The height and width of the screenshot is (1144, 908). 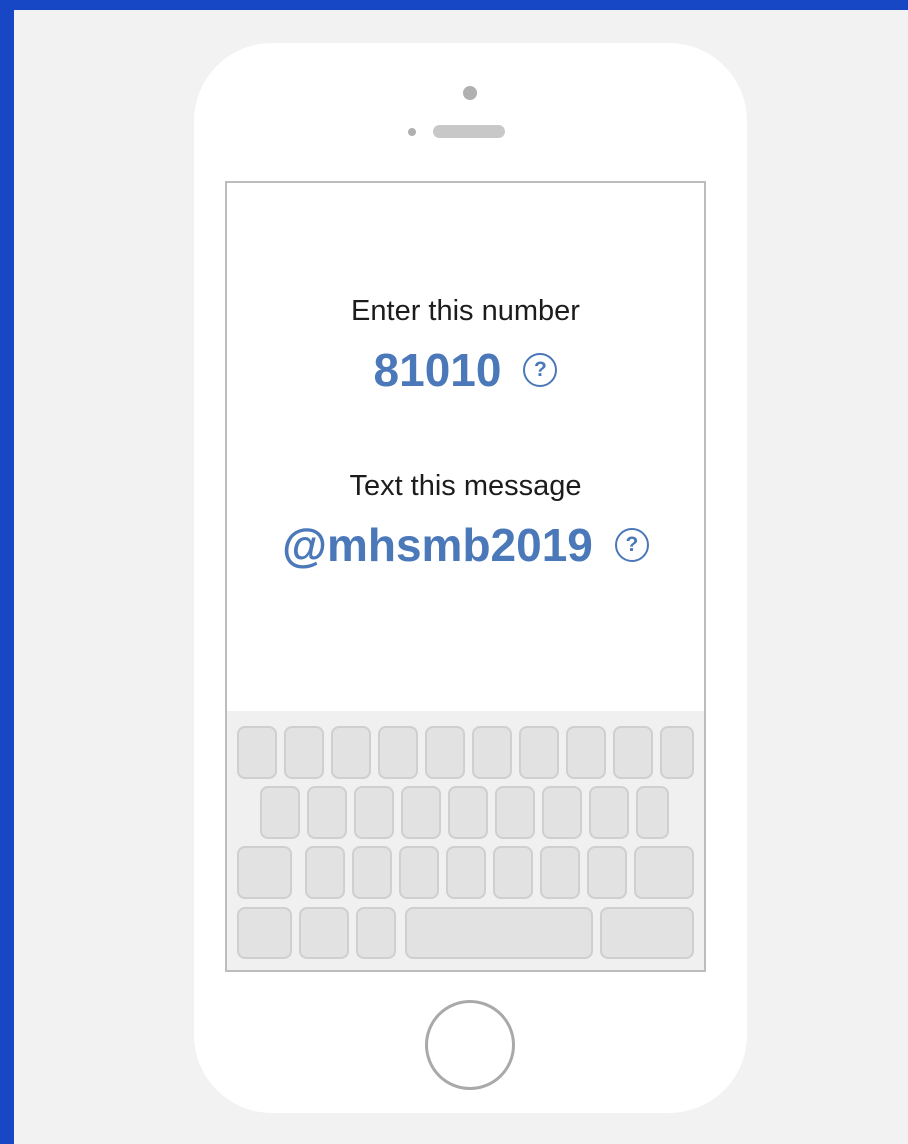 What do you see at coordinates (465, 311) in the screenshot?
I see `number-label: Enter this number` at bounding box center [465, 311].